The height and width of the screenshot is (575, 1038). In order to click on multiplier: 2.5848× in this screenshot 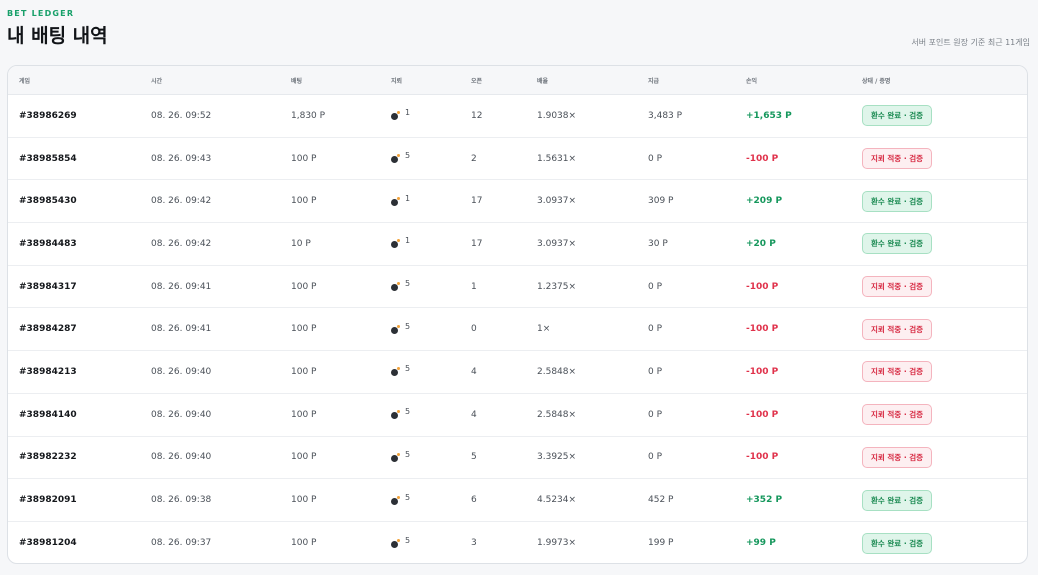, I will do `click(557, 371)`.